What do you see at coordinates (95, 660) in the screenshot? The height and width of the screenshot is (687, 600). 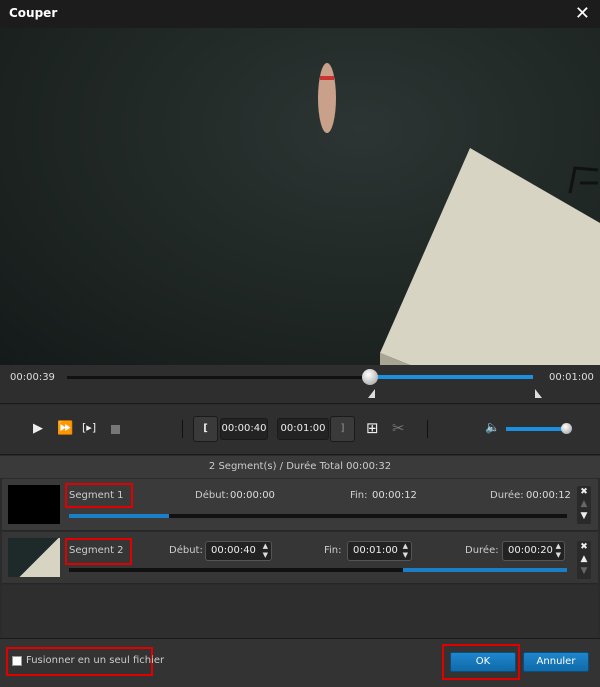 I see `merge-label: Fusionner en un seul fichier` at bounding box center [95, 660].